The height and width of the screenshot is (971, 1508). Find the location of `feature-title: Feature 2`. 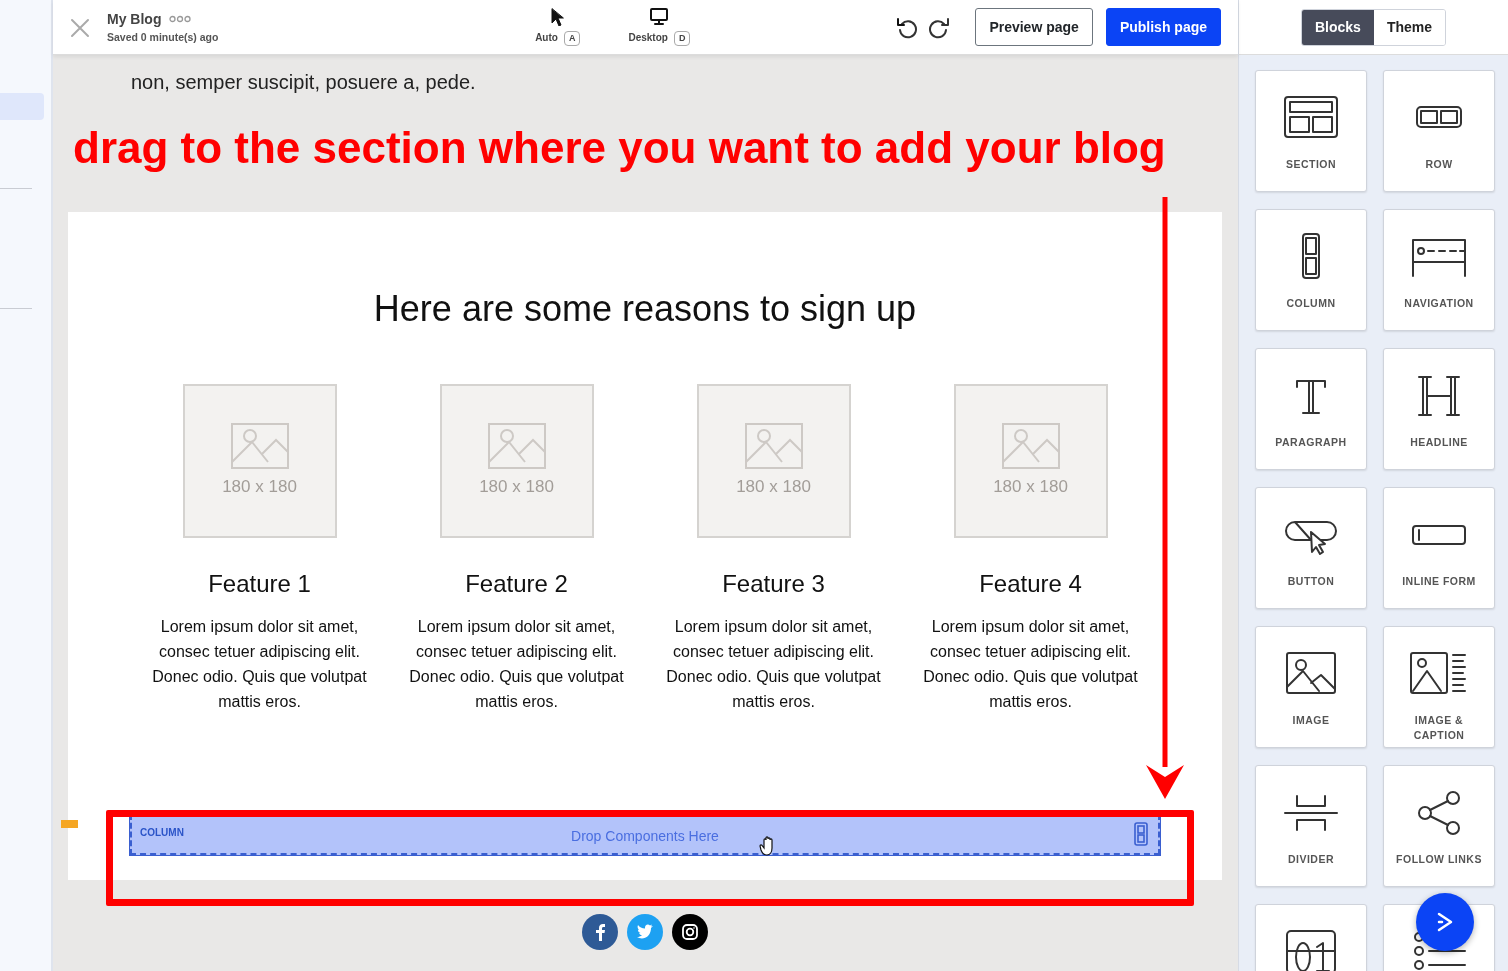

feature-title: Feature 2 is located at coordinates (516, 584).